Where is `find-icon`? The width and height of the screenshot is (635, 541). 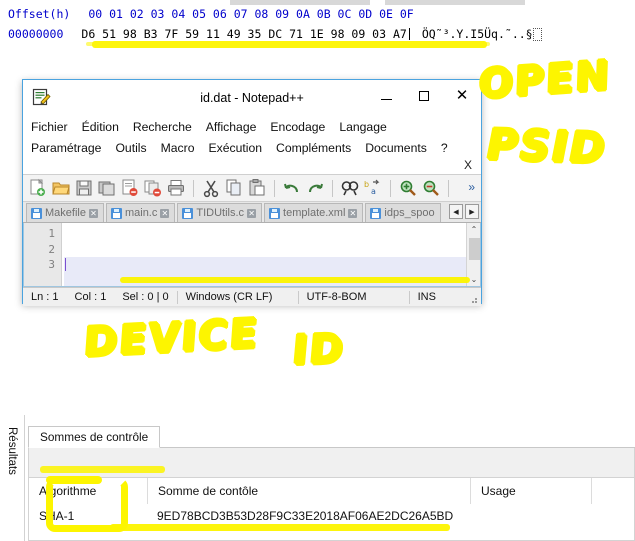 find-icon is located at coordinates (350, 188).